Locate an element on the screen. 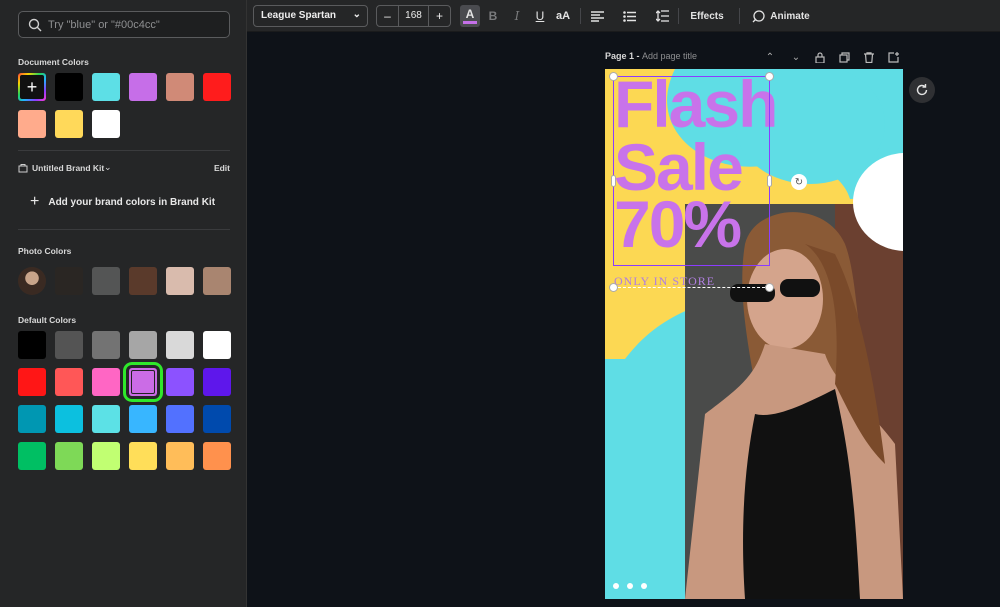 The width and height of the screenshot is (1000, 607). font-family-select: League Spartan ⌄ is located at coordinates (310, 16).